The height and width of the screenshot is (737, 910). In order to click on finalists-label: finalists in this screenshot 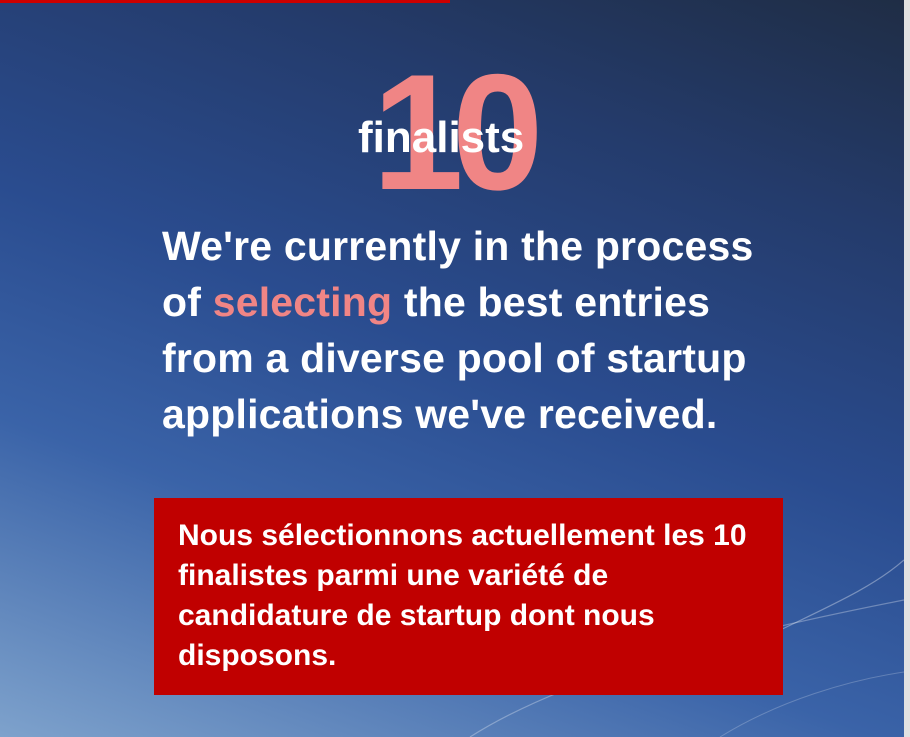, I will do `click(441, 137)`.